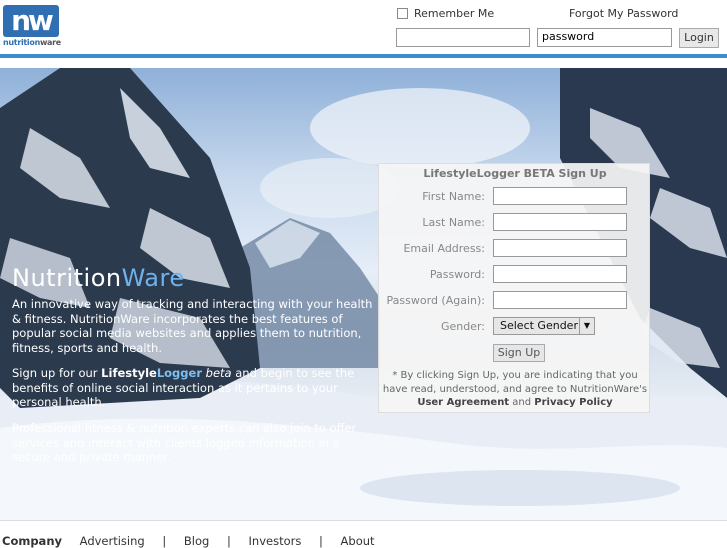 Image resolution: width=727 pixels, height=548 pixels. Describe the element at coordinates (586, 326) in the screenshot. I see `chevron-down-icon: ▼` at that location.